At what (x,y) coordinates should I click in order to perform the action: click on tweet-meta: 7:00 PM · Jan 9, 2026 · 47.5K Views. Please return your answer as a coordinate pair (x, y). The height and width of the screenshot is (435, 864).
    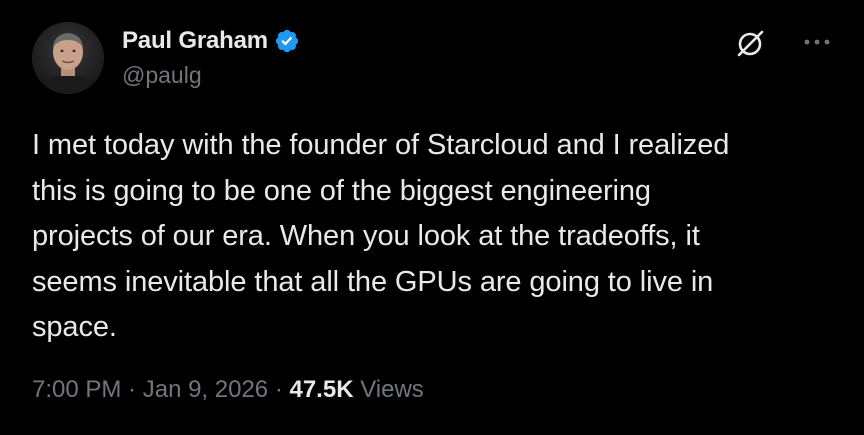
    Looking at the image, I should click on (228, 390).